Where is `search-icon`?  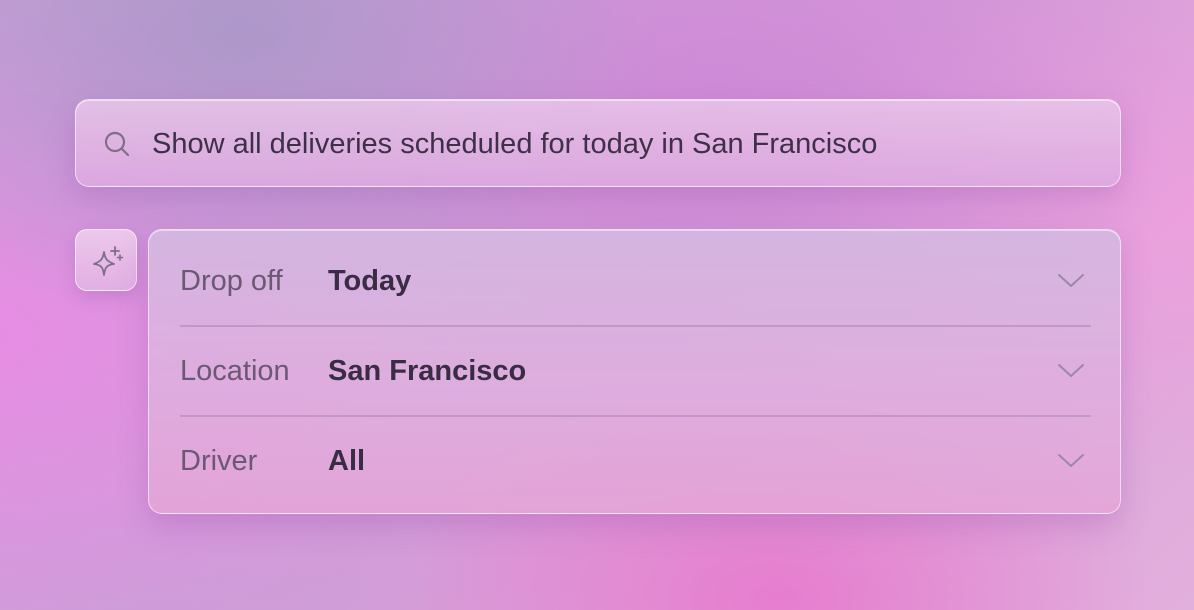 search-icon is located at coordinates (117, 144).